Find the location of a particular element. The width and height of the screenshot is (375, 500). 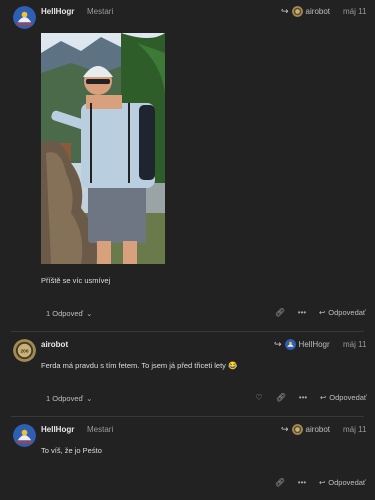

post-body: Příště se víc usmívej is located at coordinates (76, 280).